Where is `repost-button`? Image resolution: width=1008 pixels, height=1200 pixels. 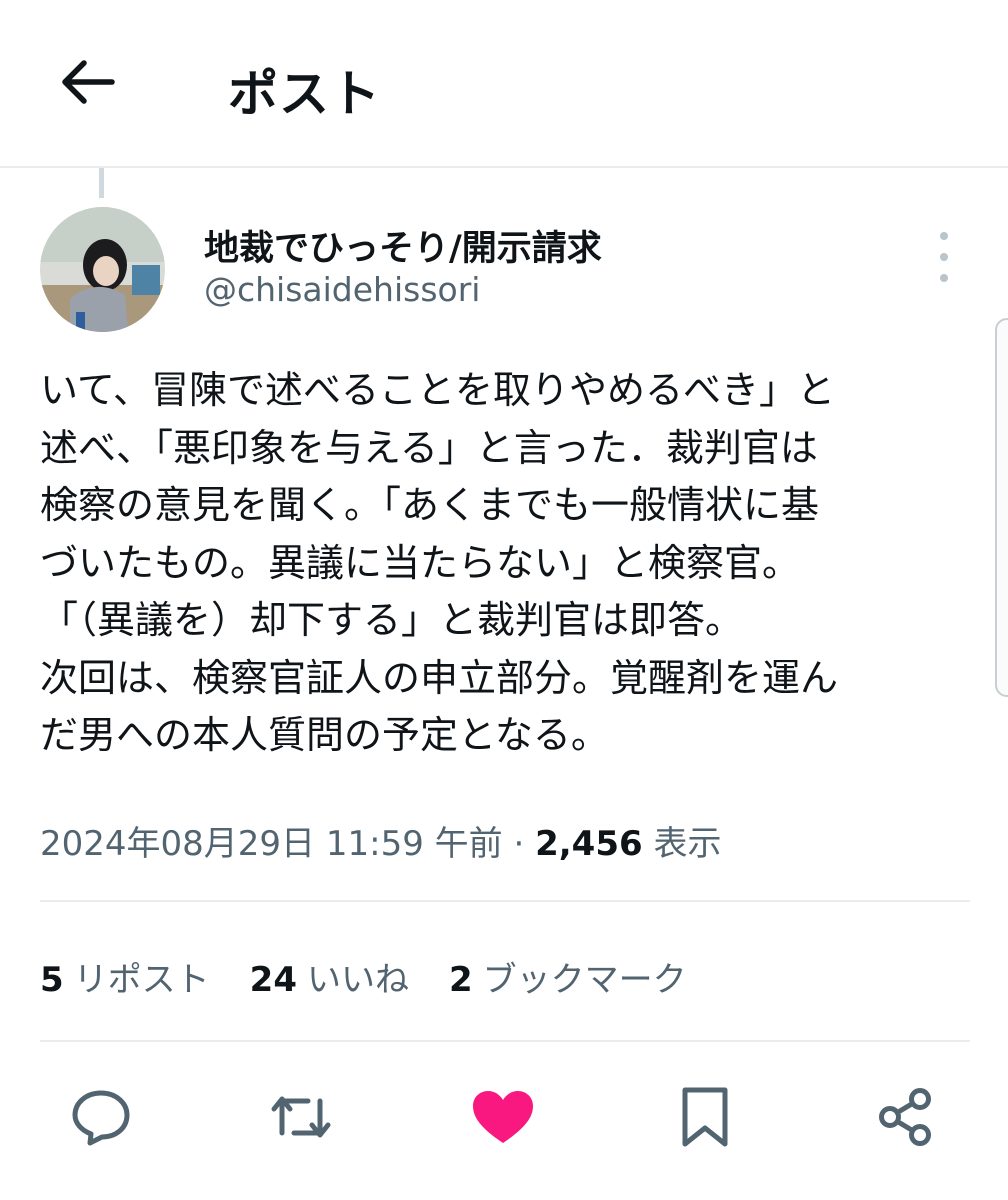 repost-button is located at coordinates (301, 1117).